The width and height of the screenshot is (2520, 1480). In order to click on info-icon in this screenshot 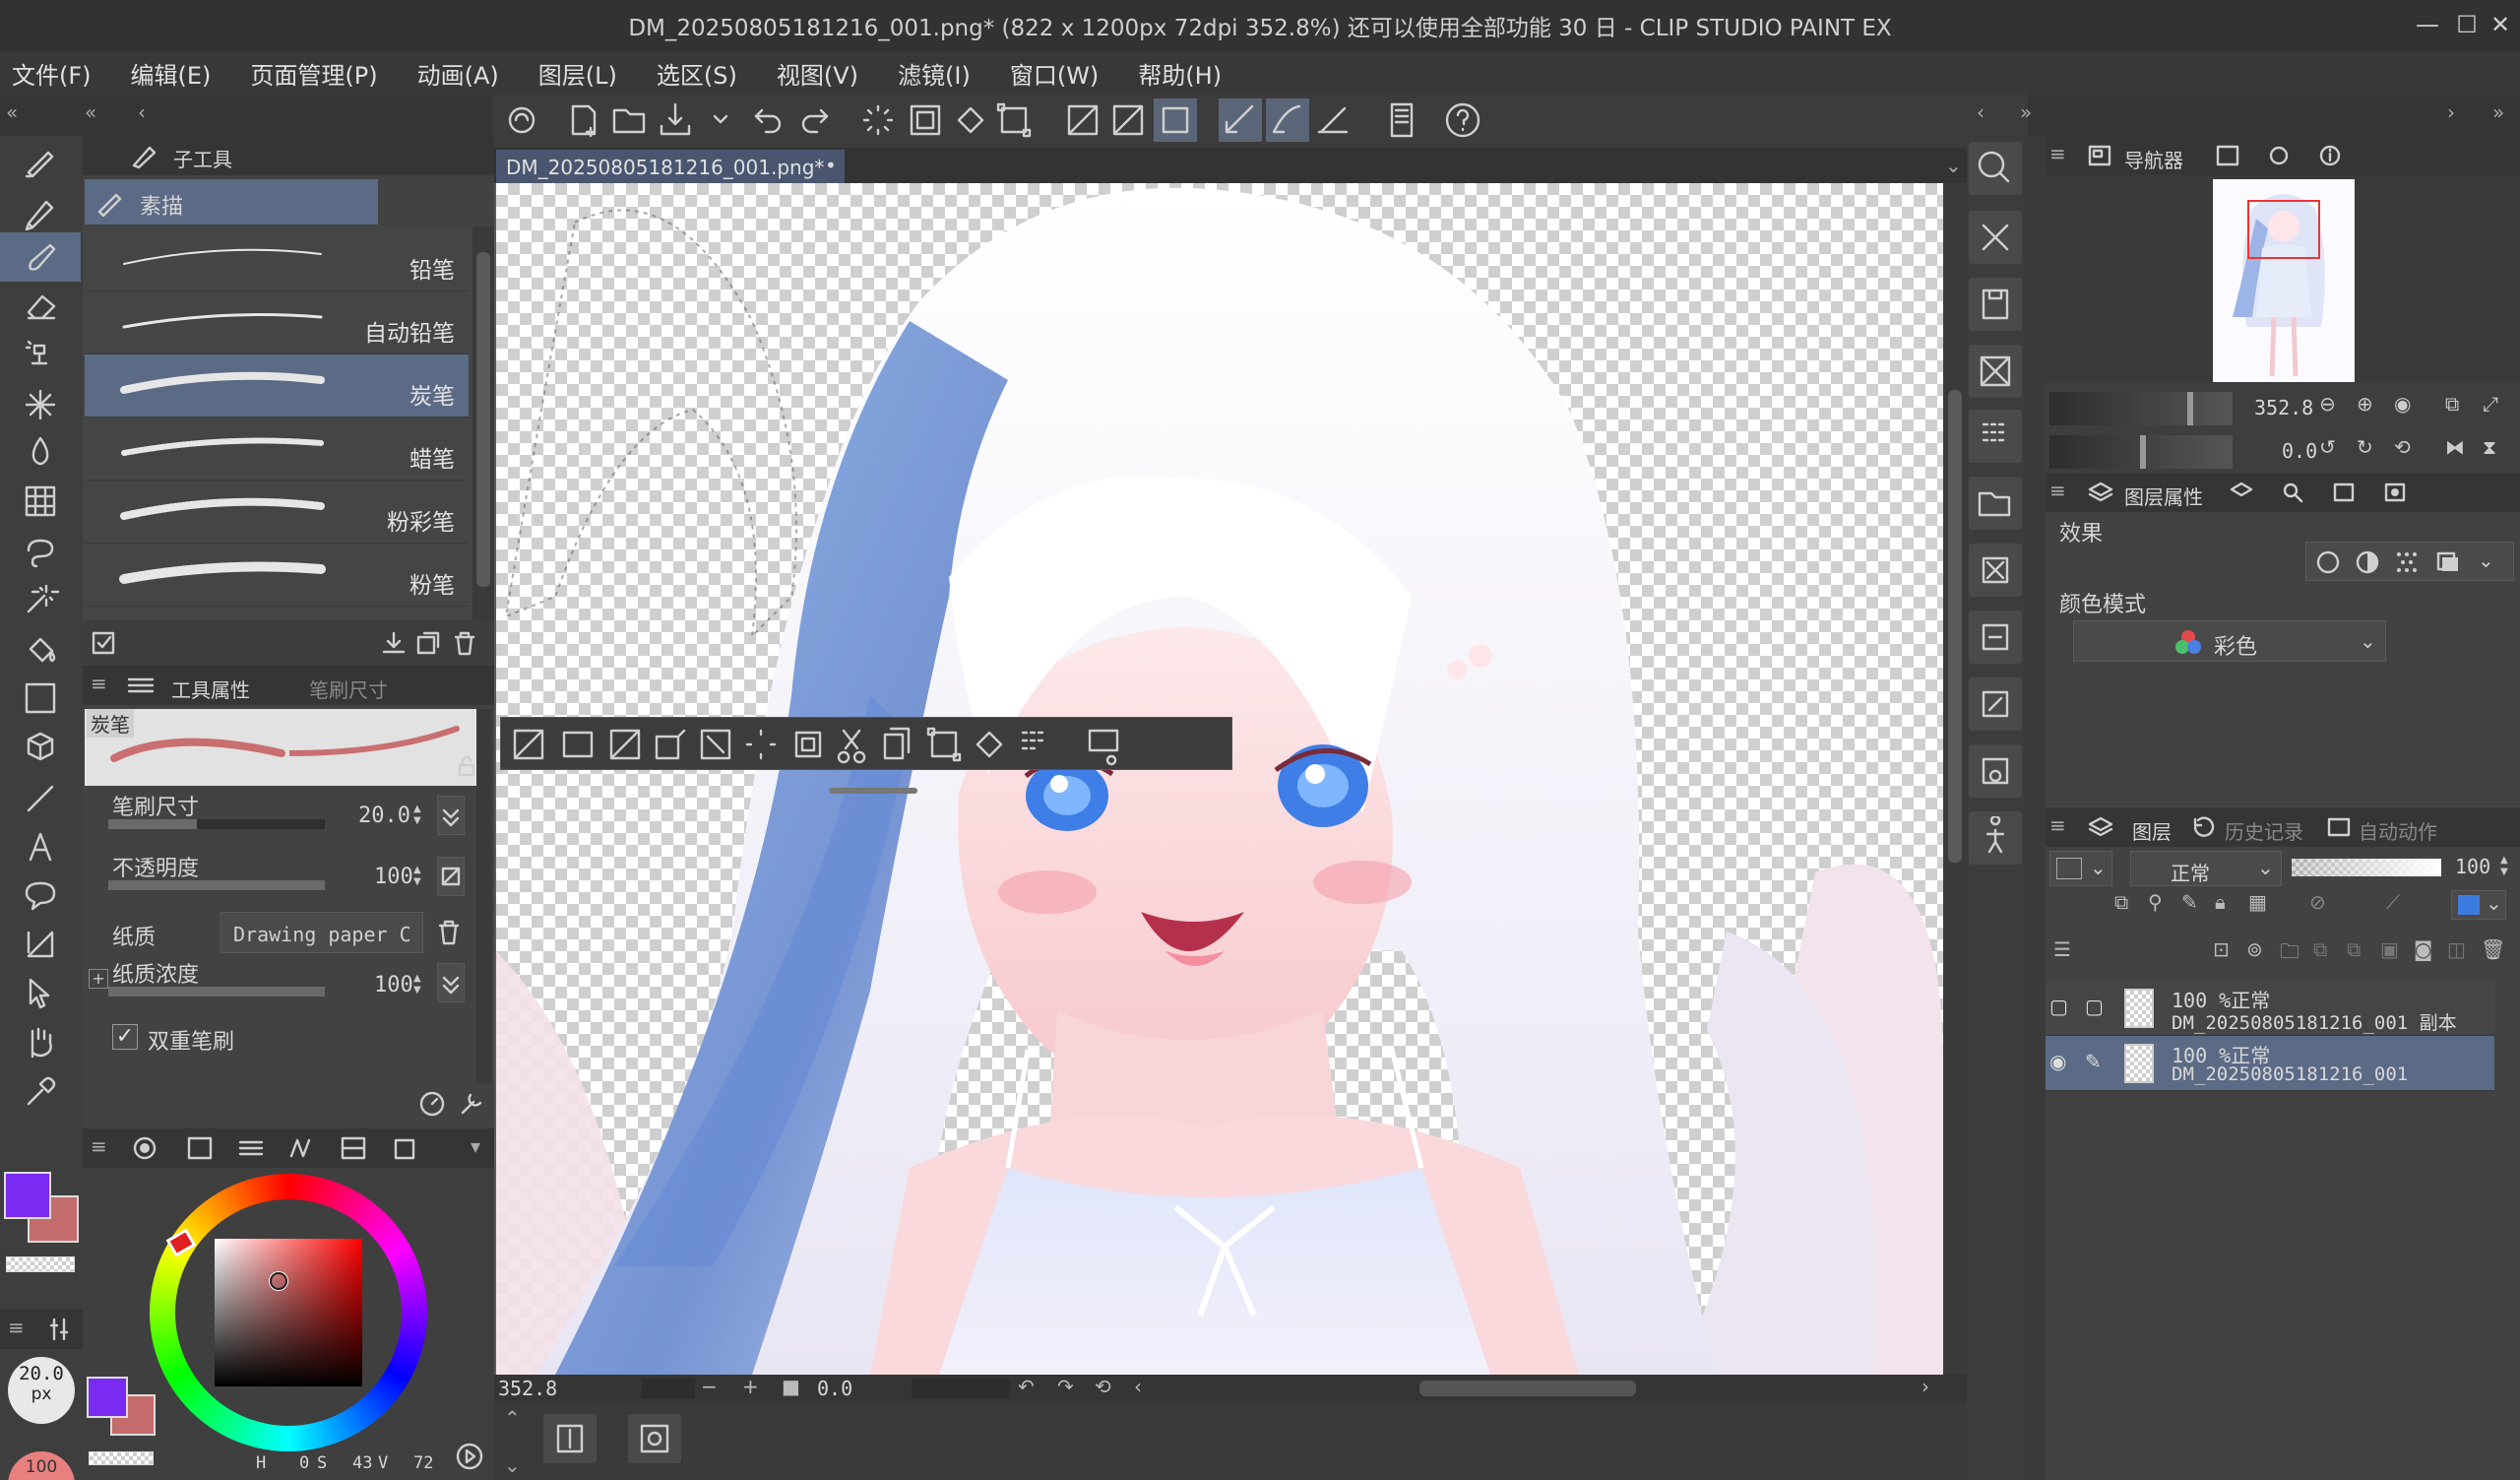, I will do `click(2330, 155)`.